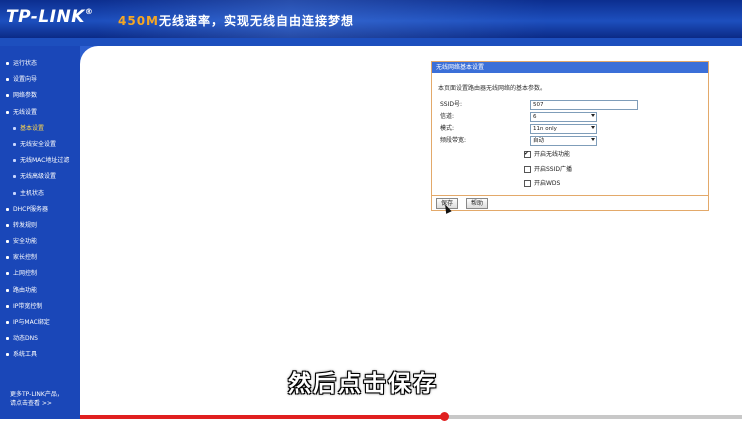 The image size is (742, 421). I want to click on sidebar-item-label: 无线高级设置, so click(38, 177).